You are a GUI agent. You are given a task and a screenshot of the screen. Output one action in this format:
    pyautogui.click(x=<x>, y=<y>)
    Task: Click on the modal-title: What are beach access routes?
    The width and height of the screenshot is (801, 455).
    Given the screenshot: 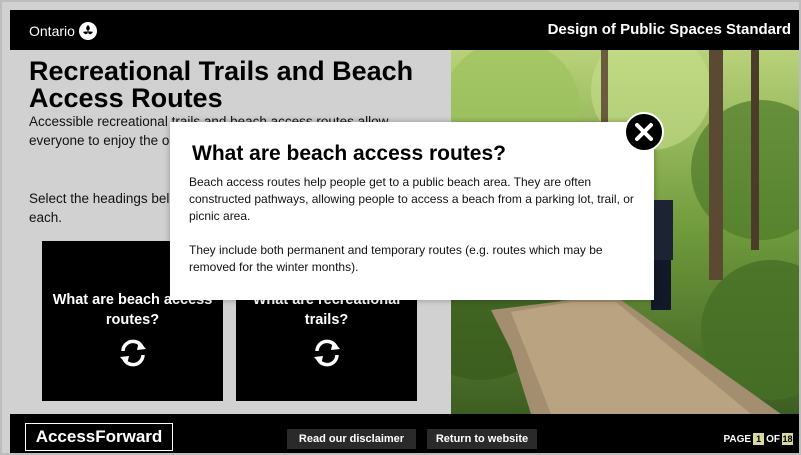 What is the action you would take?
    pyautogui.click(x=349, y=153)
    